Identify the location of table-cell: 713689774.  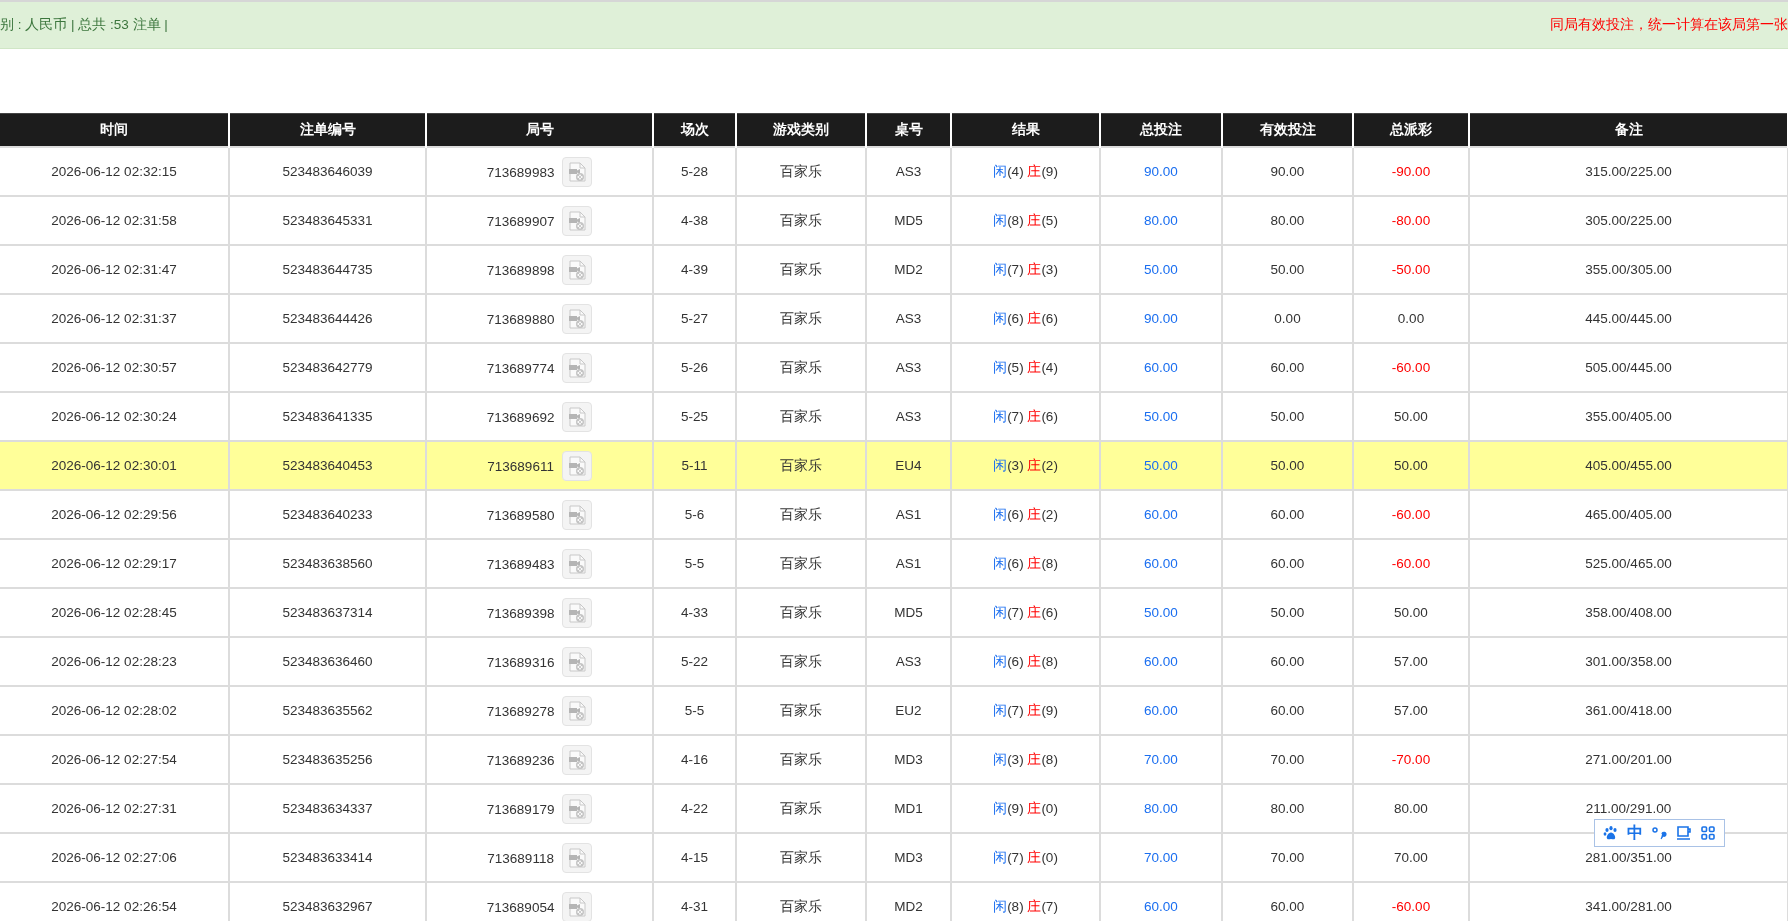
(520, 367).